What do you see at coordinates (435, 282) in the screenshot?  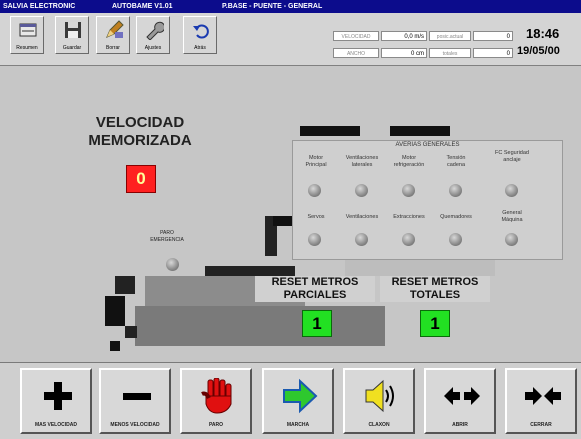 I see `reset-totales-line1: RESET METROS` at bounding box center [435, 282].